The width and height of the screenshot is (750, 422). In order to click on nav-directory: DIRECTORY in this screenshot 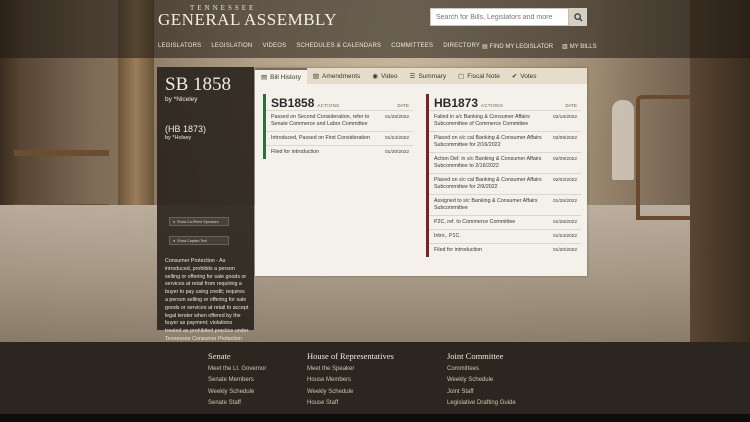, I will do `click(461, 46)`.